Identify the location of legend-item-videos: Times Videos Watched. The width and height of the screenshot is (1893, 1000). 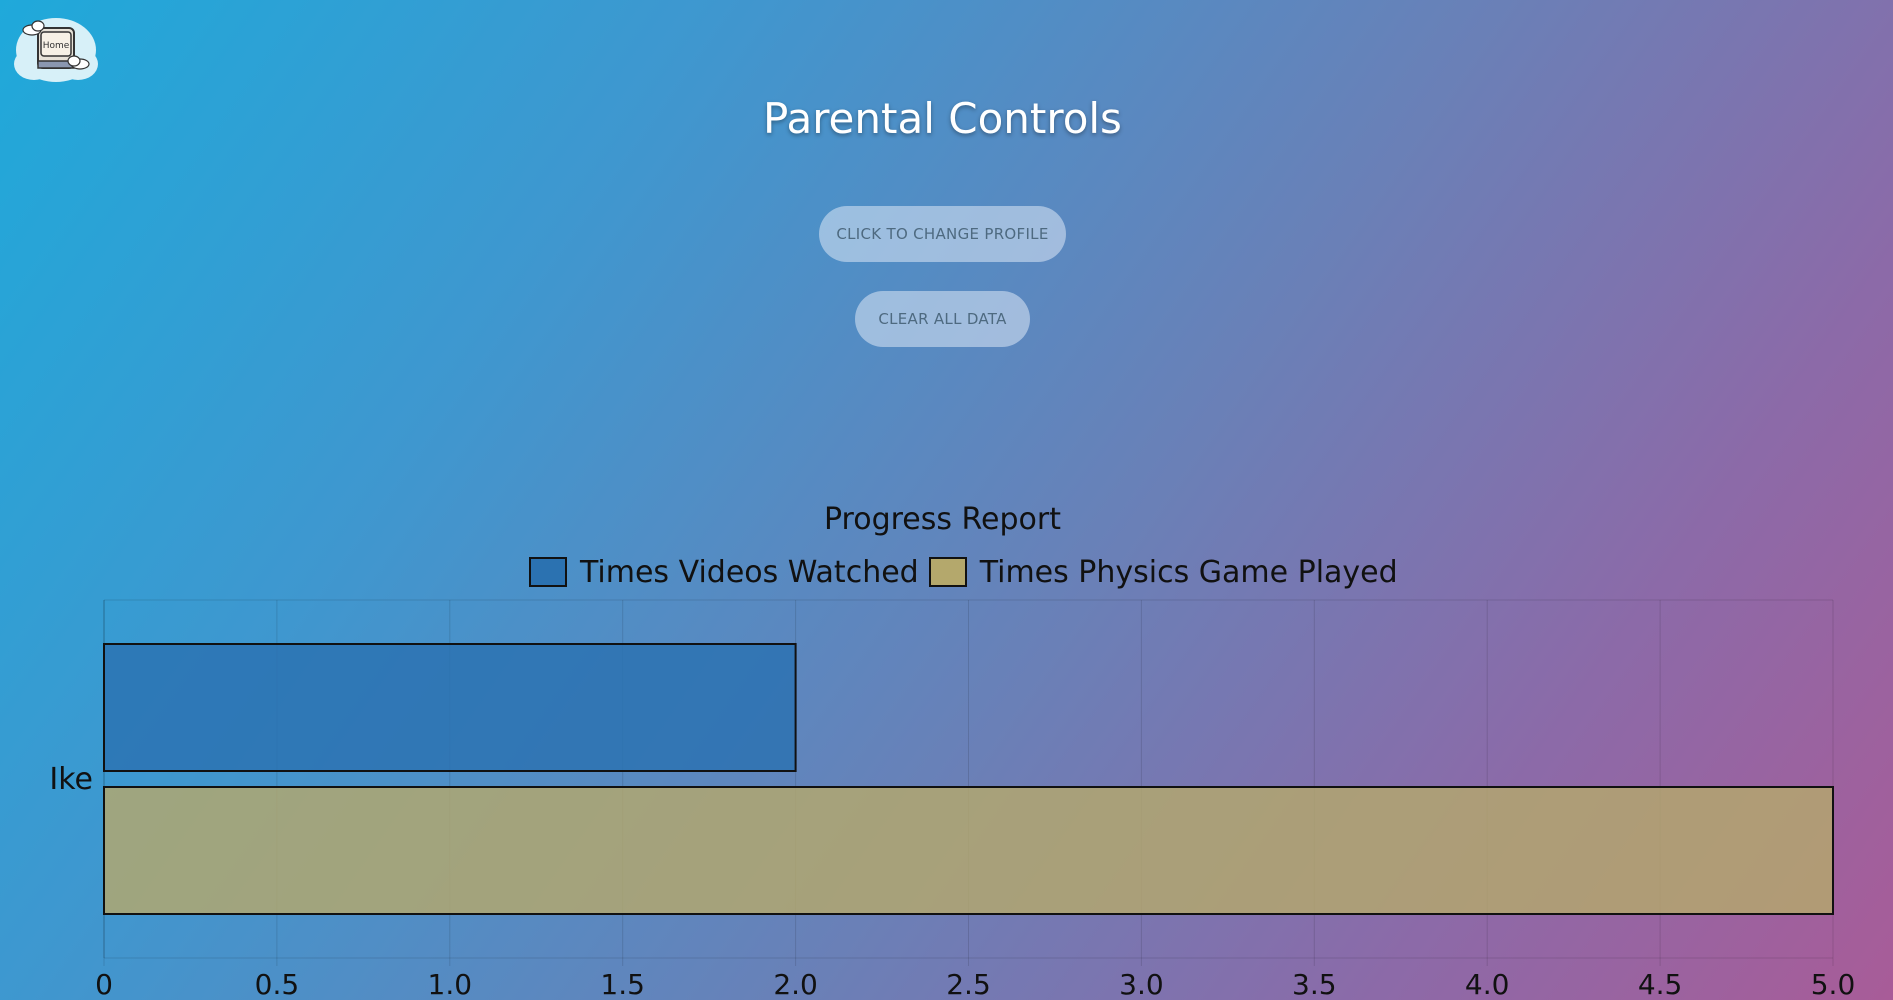
(724, 572).